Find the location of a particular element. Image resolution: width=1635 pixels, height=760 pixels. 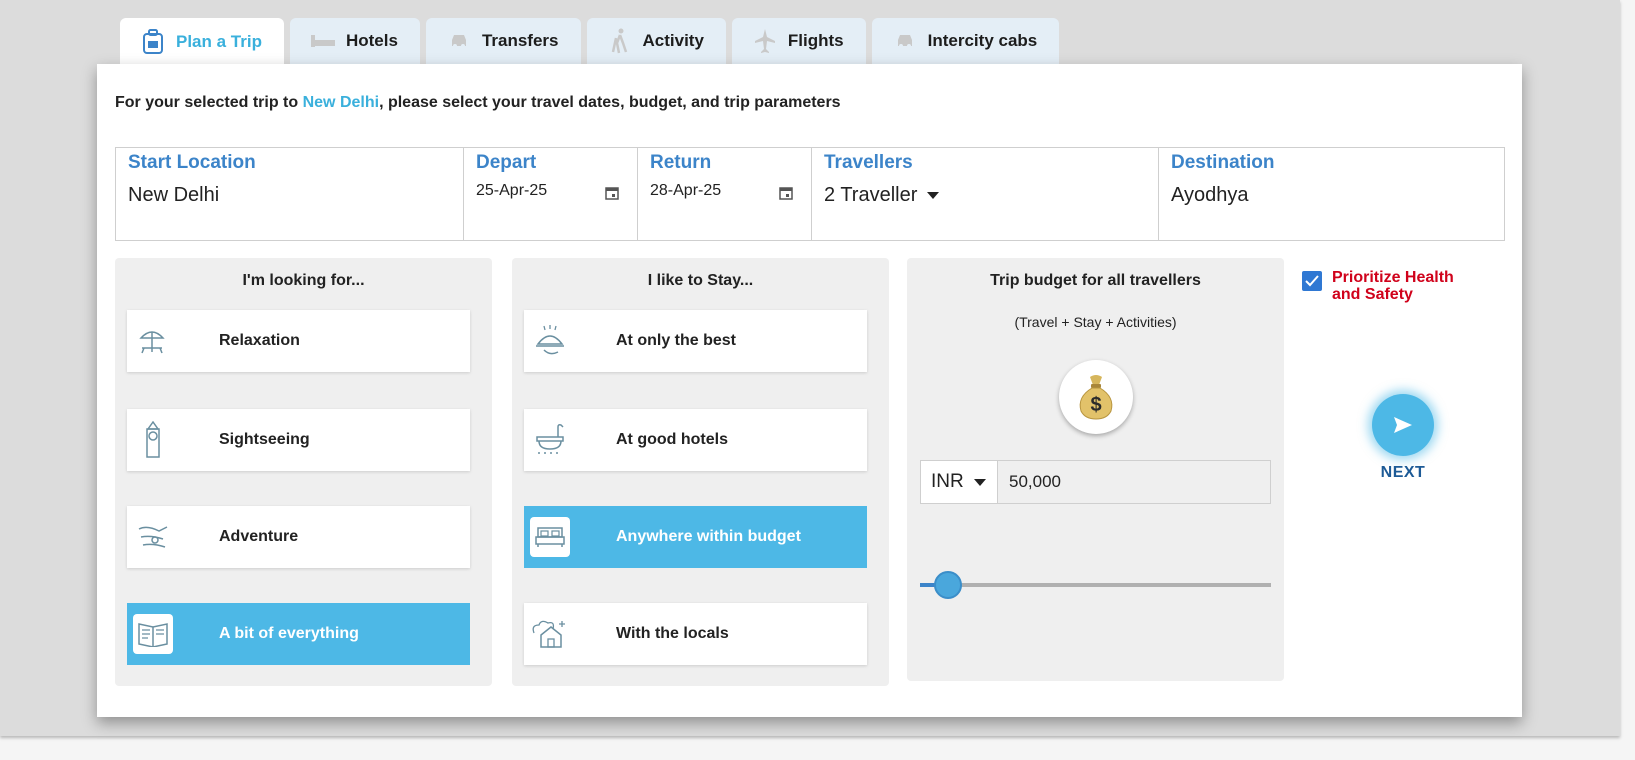

travellers-field: Travellers 2 Traveller is located at coordinates (985, 194).